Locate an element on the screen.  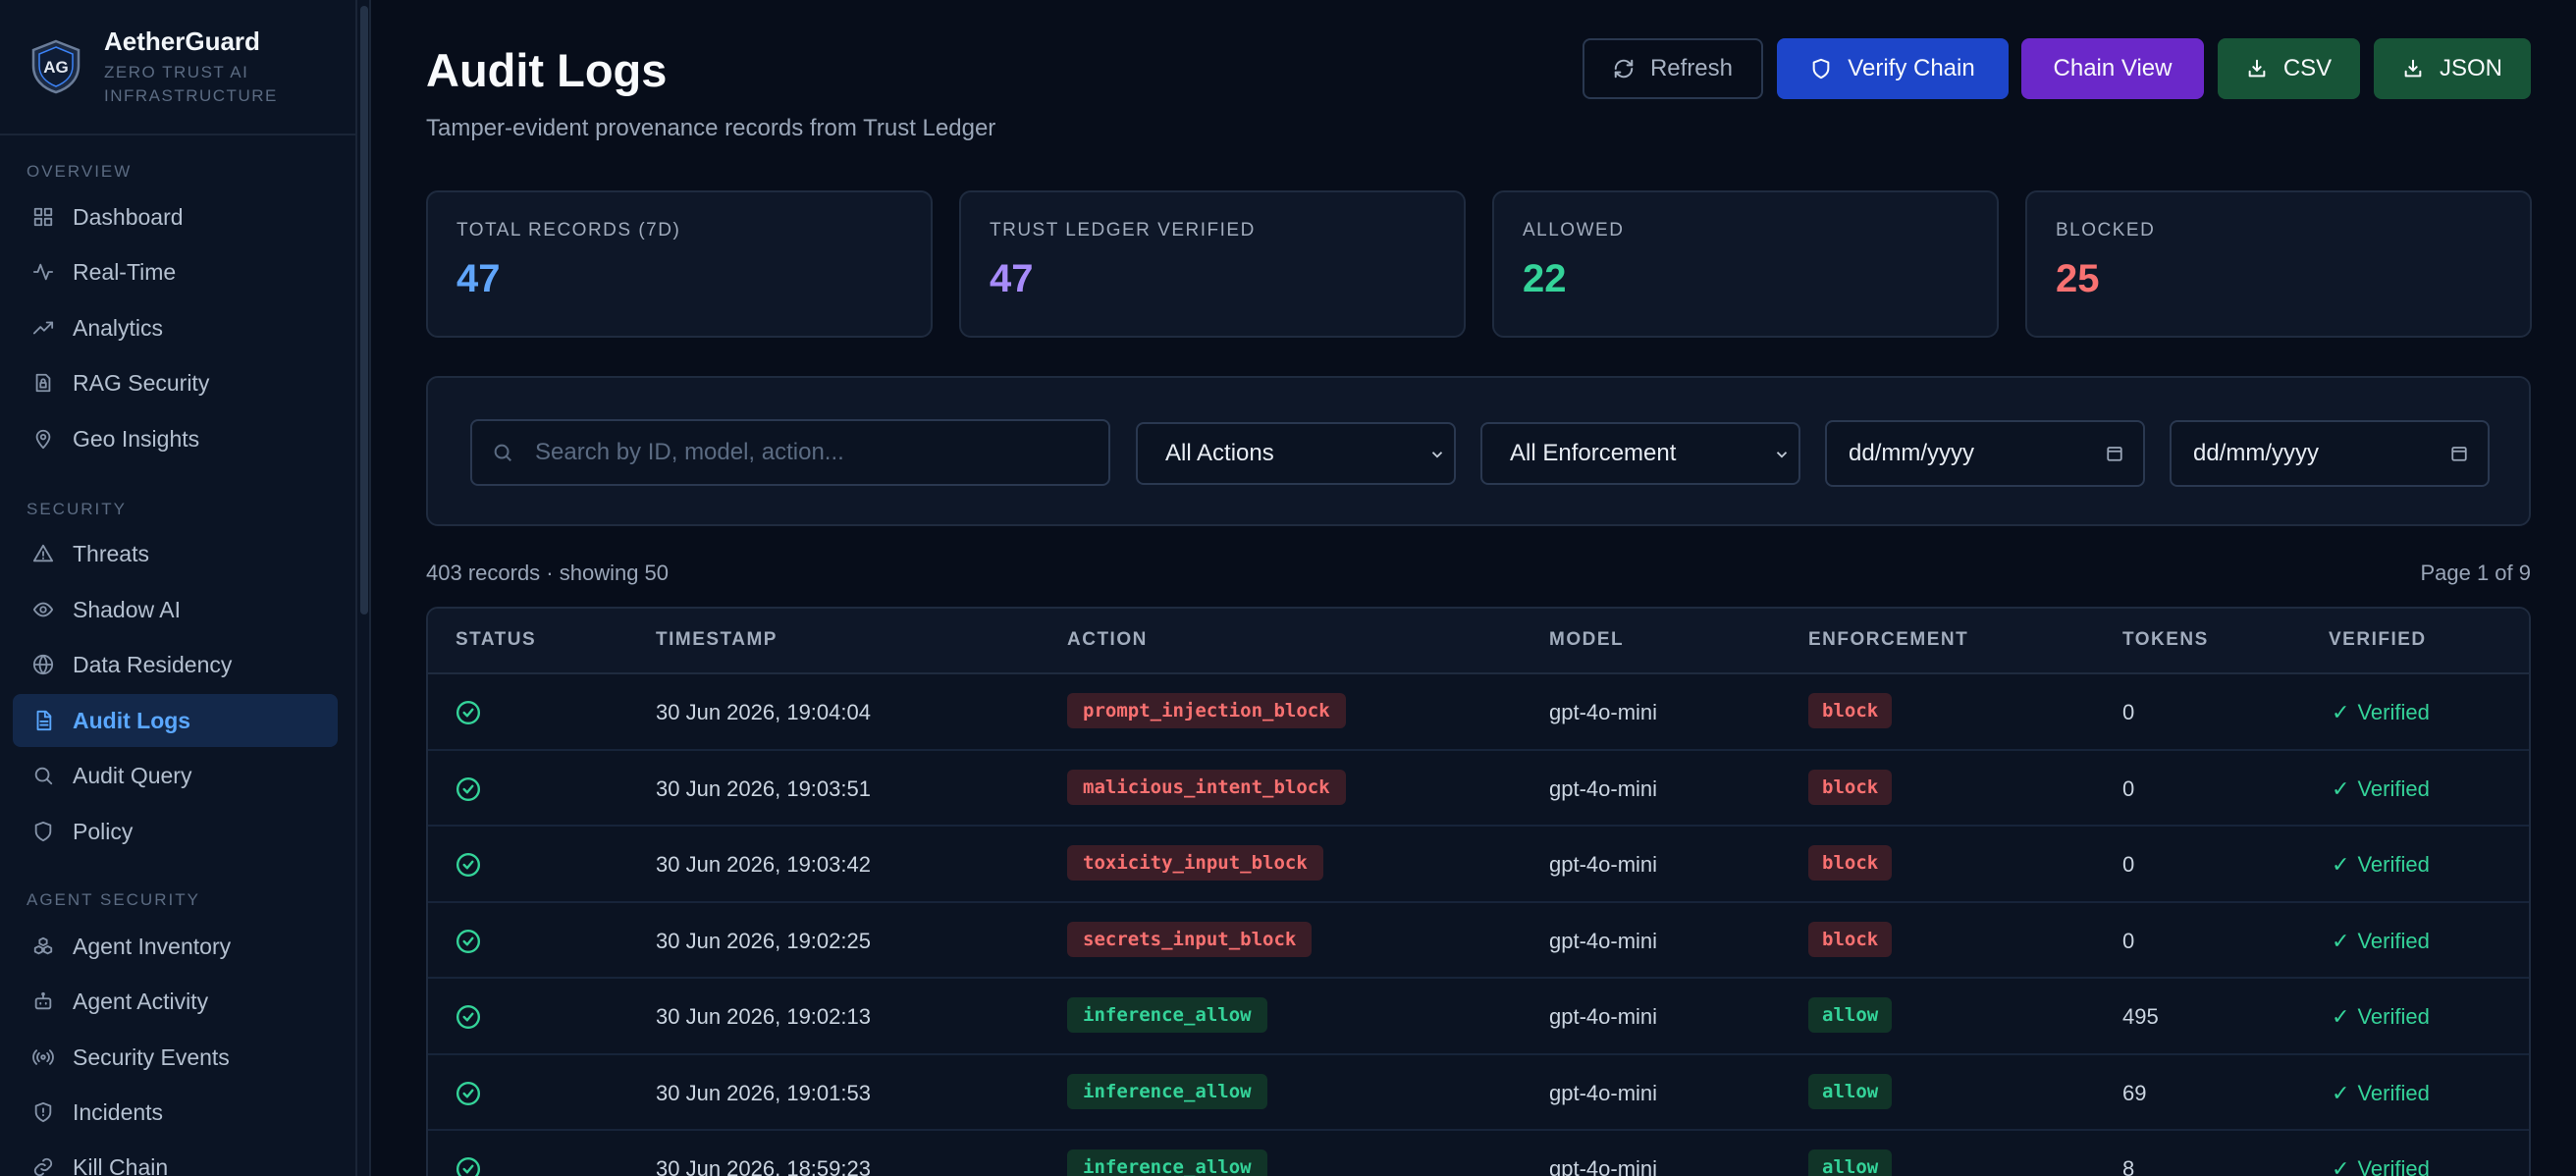
sidebar-item-kill-chain: Kill Chain is located at coordinates (175, 1158).